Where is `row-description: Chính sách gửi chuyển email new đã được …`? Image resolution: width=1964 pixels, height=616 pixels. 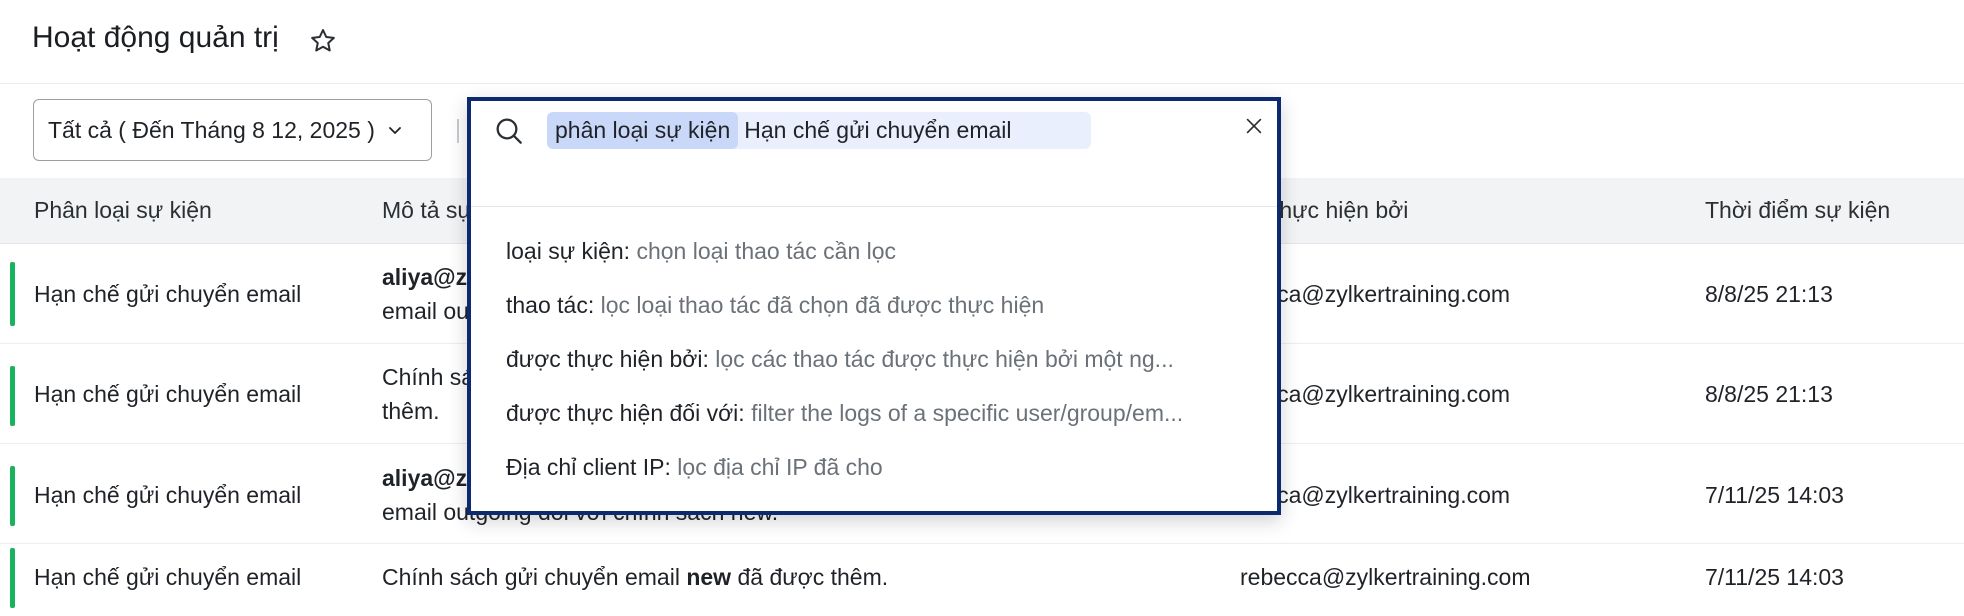 row-description: Chính sách gửi chuyển email new đã được … is located at coordinates (635, 577).